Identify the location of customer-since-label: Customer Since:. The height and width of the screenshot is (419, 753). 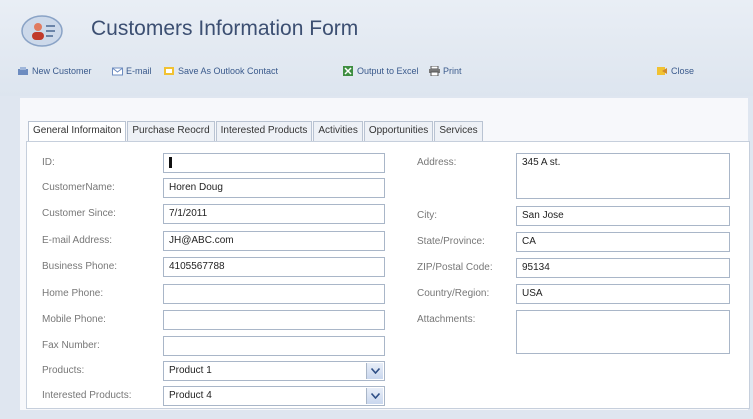
(79, 213).